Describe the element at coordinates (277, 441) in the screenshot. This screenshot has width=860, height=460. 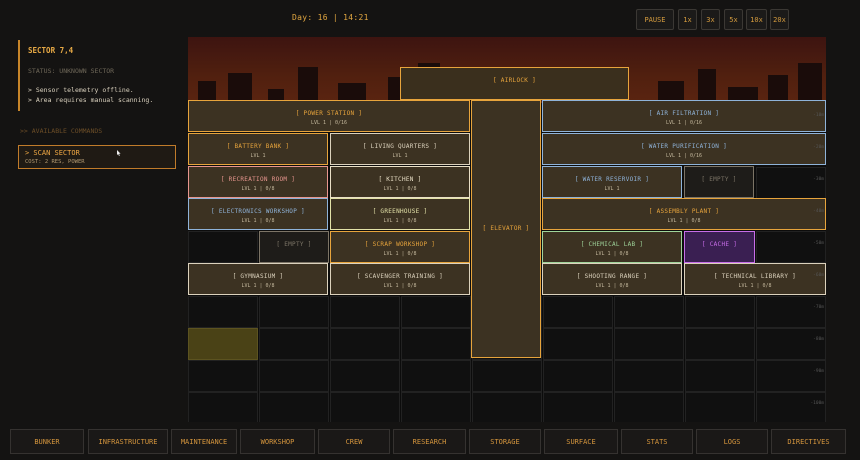
I see `nav-workshop-button: WORKSHOP` at that location.